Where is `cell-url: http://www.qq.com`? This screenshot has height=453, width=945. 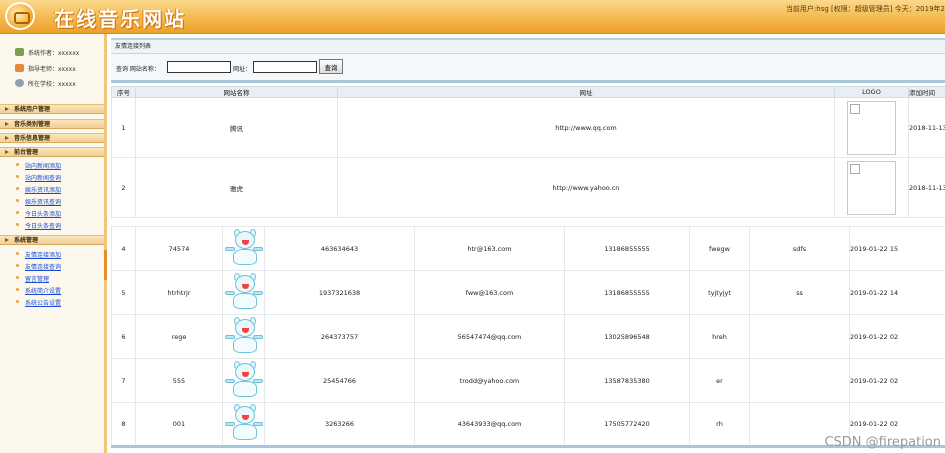 cell-url: http://www.qq.com is located at coordinates (586, 127).